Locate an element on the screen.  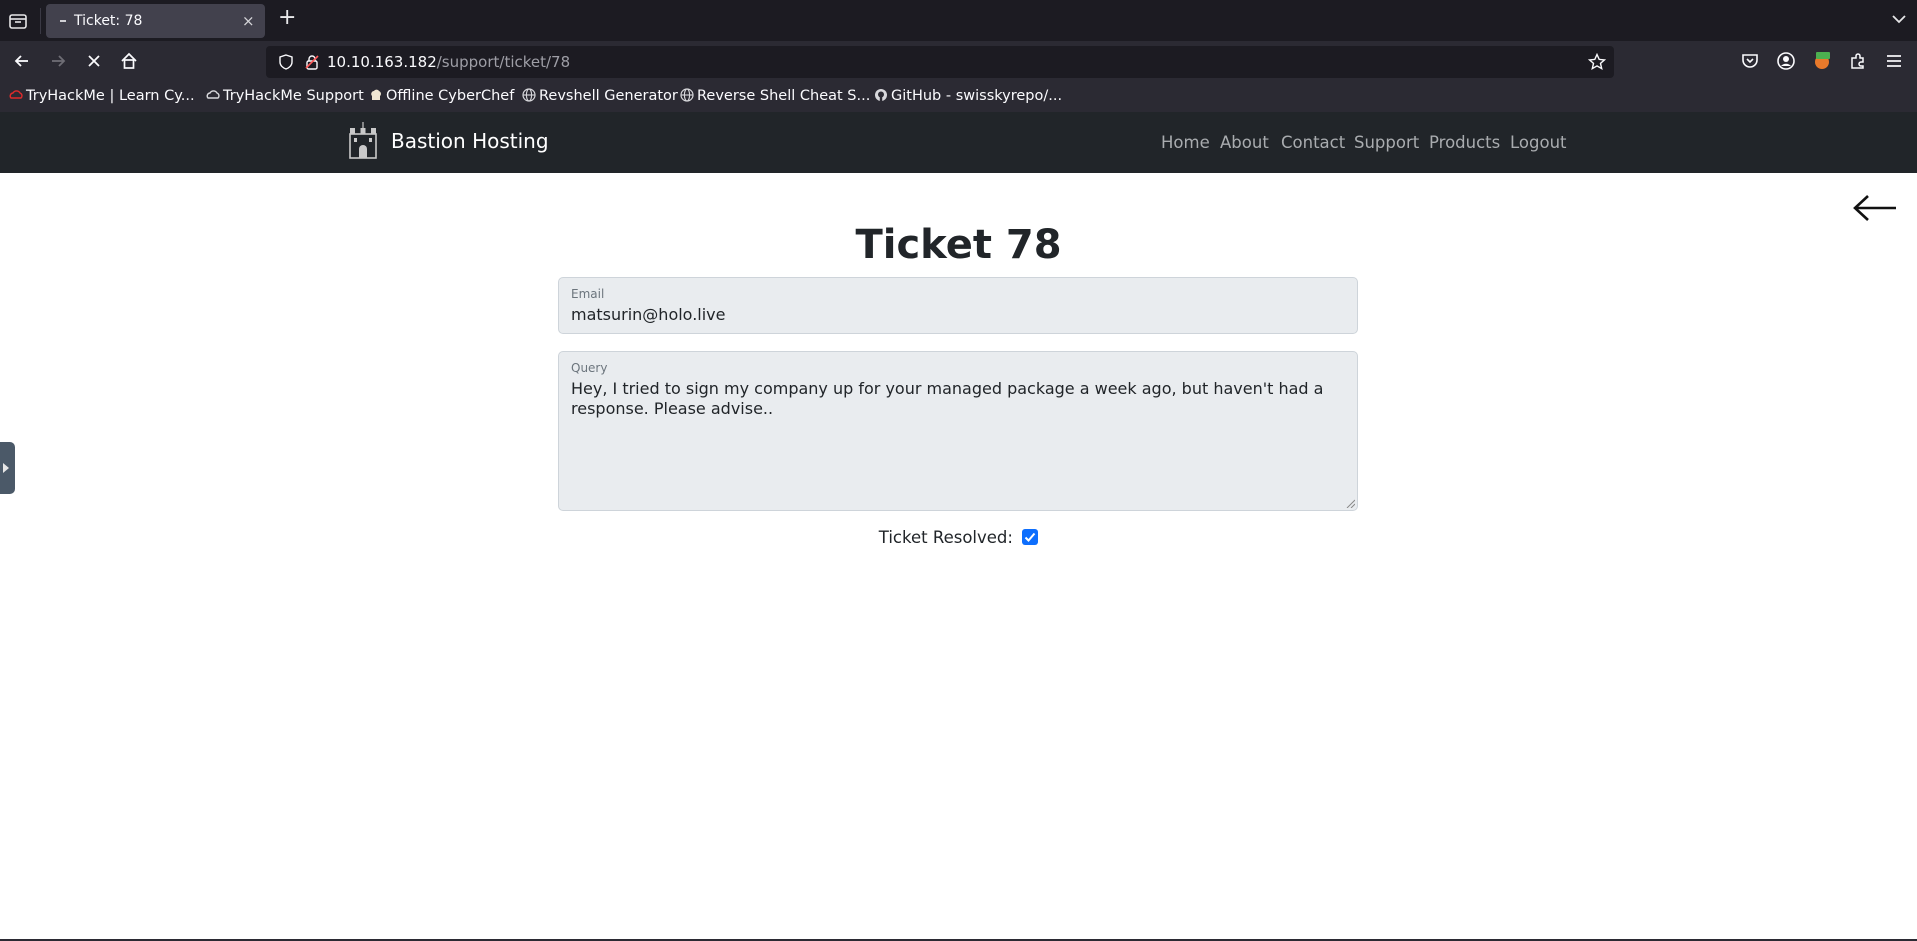
resolved-checkbox is located at coordinates (1030, 537).